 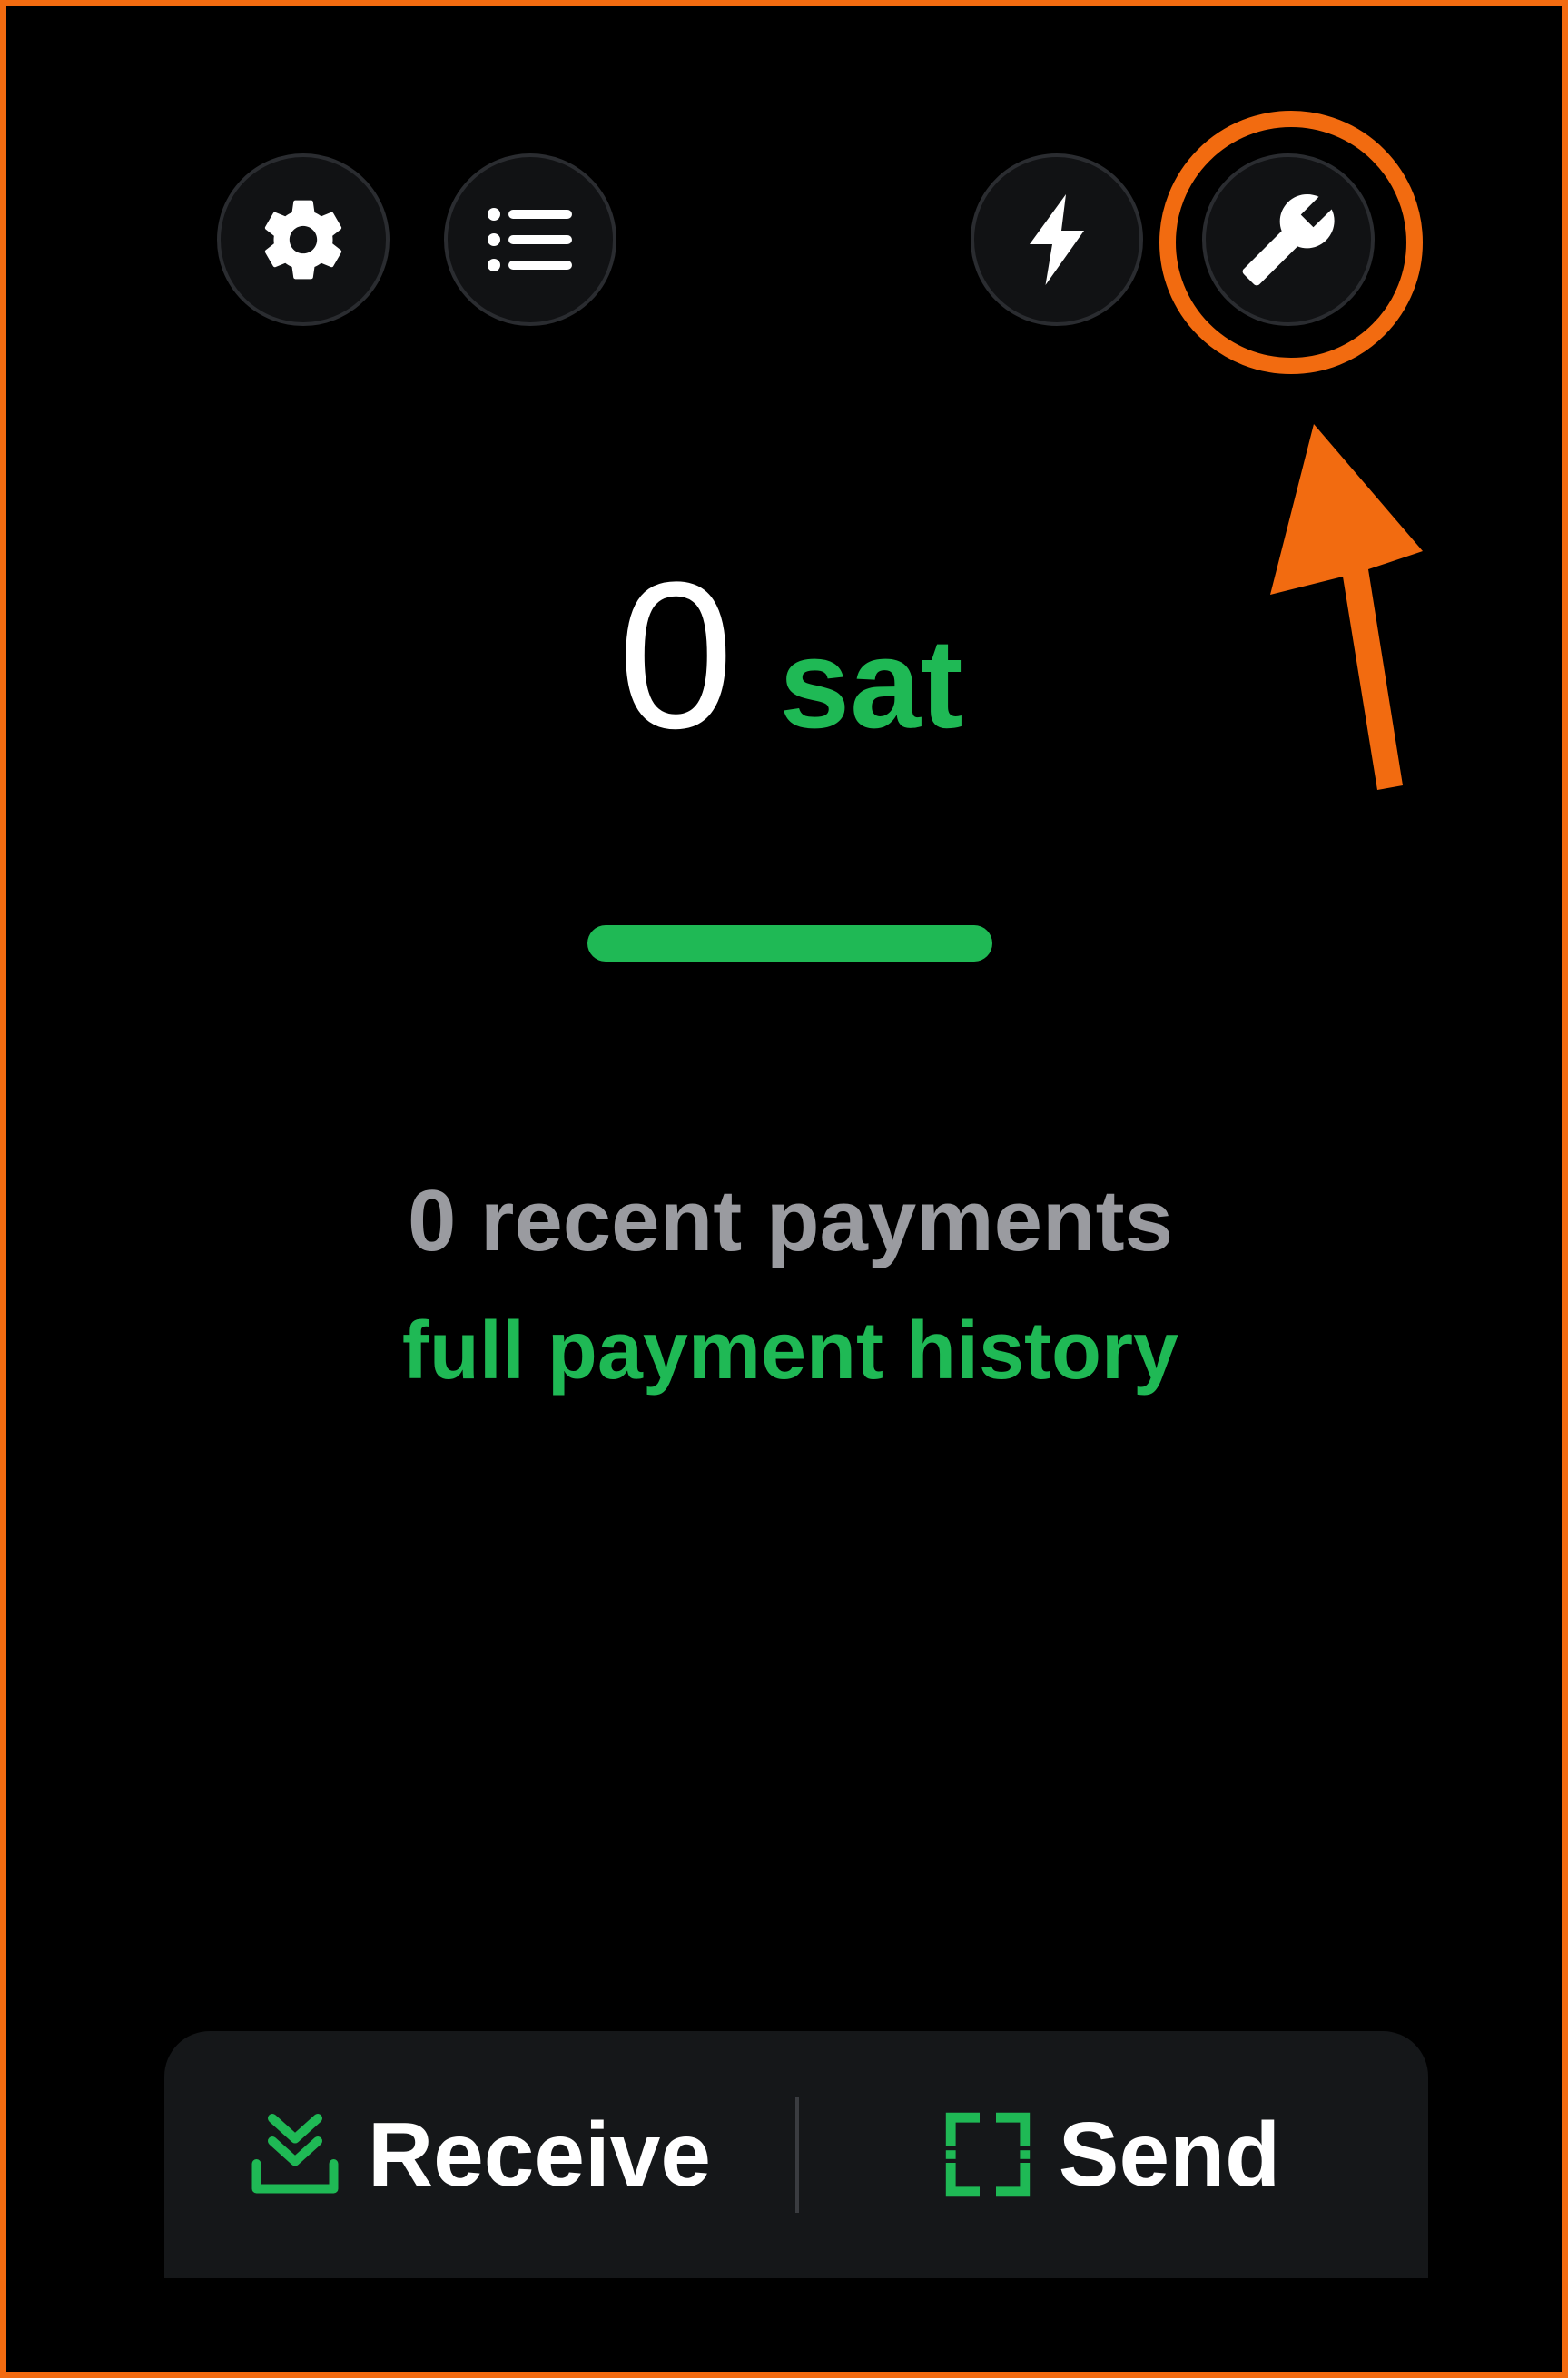 I want to click on send-label: Send, so click(x=1170, y=2154).